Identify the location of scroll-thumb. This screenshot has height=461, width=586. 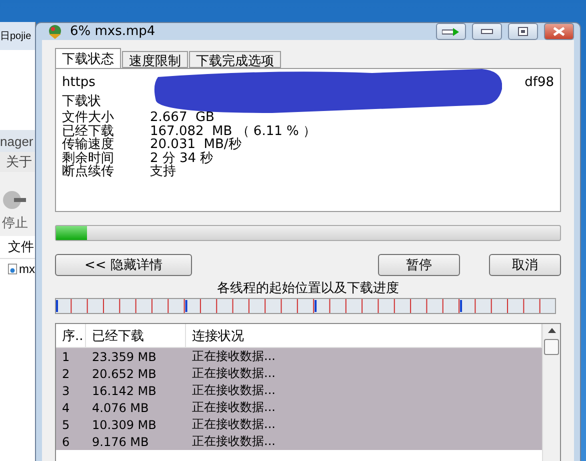
(551, 347).